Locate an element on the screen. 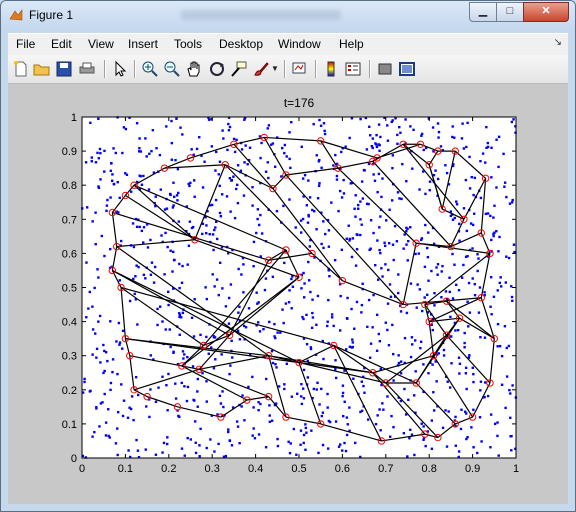 Image resolution: width=576 pixels, height=512 pixels. open-file-icon is located at coordinates (42, 69).